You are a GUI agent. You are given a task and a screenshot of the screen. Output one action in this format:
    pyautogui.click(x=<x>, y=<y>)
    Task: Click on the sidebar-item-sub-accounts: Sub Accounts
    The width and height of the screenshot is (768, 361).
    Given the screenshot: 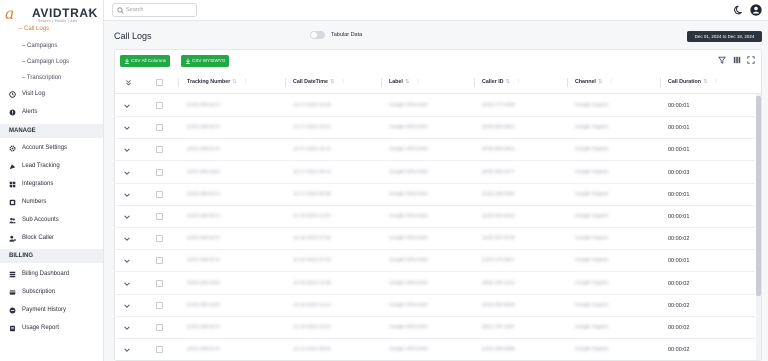 What is the action you would take?
    pyautogui.click(x=51, y=220)
    